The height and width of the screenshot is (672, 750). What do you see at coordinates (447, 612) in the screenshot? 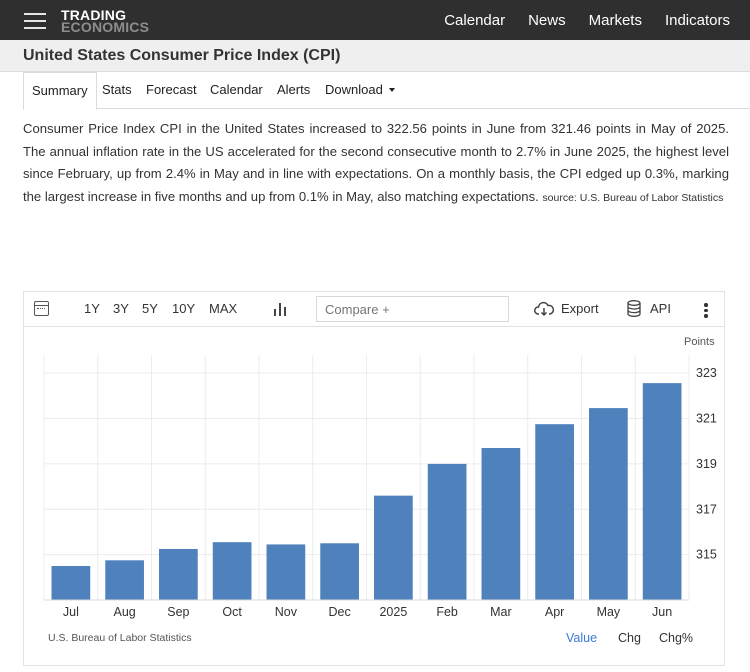
I see `x-tick-label: Feb` at bounding box center [447, 612].